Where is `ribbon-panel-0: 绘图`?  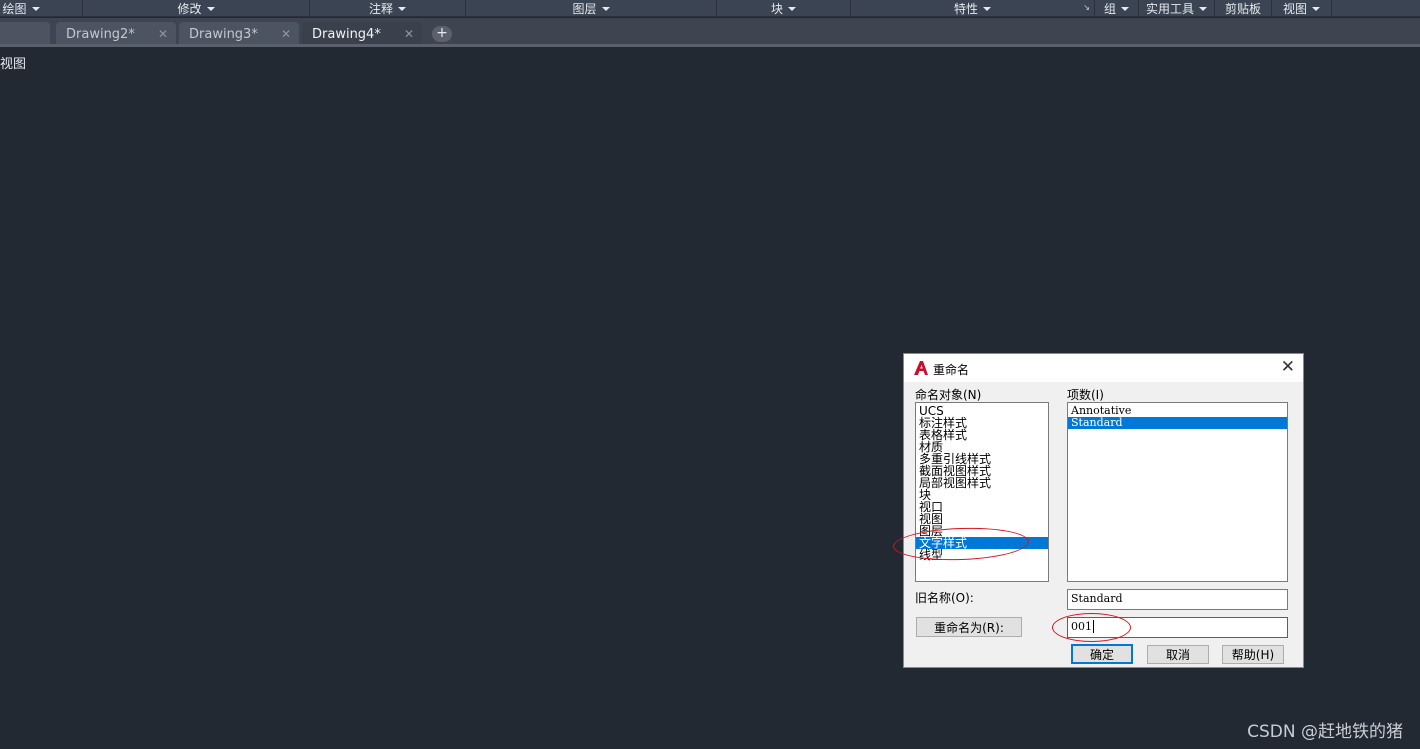 ribbon-panel-0: 绘图 is located at coordinates (41, 8).